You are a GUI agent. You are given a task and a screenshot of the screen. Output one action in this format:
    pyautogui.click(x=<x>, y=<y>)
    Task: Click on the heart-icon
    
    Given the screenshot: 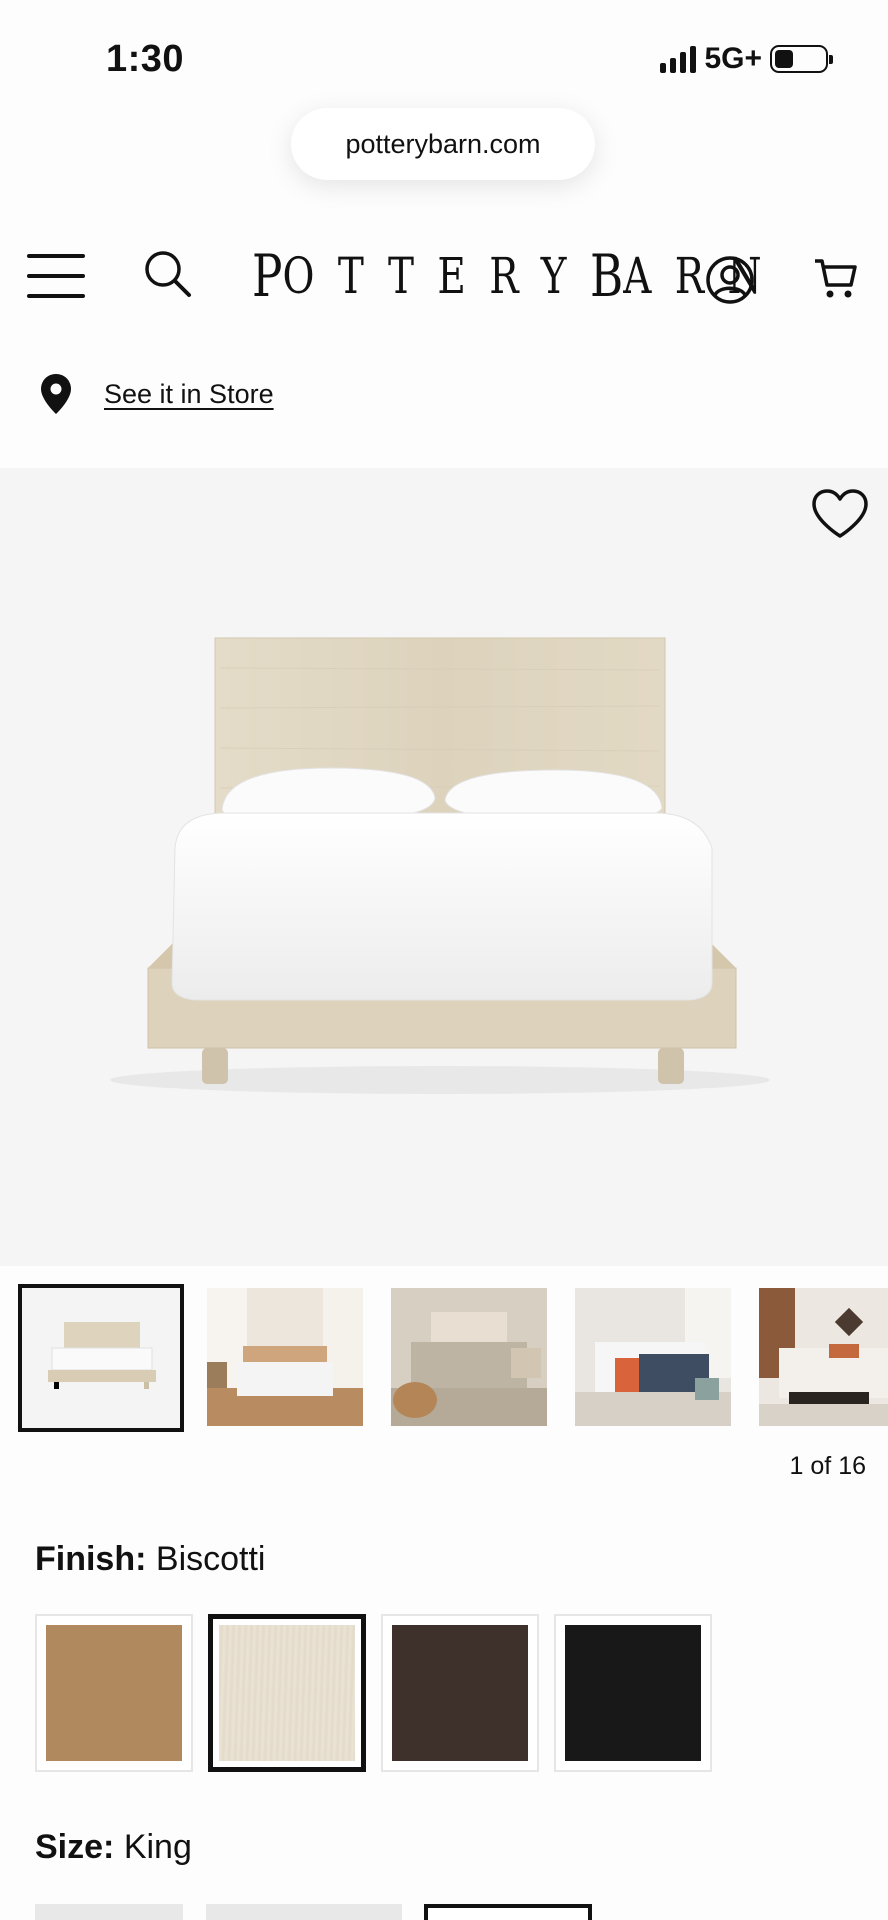 What is the action you would take?
    pyautogui.click(x=840, y=513)
    